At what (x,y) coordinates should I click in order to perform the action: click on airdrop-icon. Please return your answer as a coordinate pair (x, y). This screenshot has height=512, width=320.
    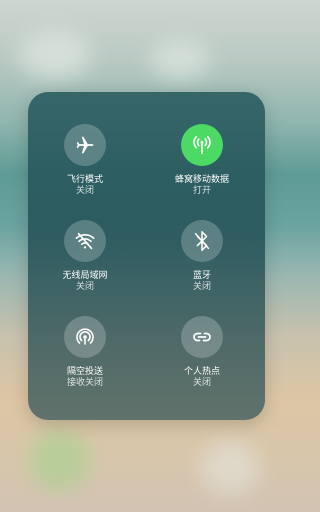
    Looking at the image, I should click on (85, 337).